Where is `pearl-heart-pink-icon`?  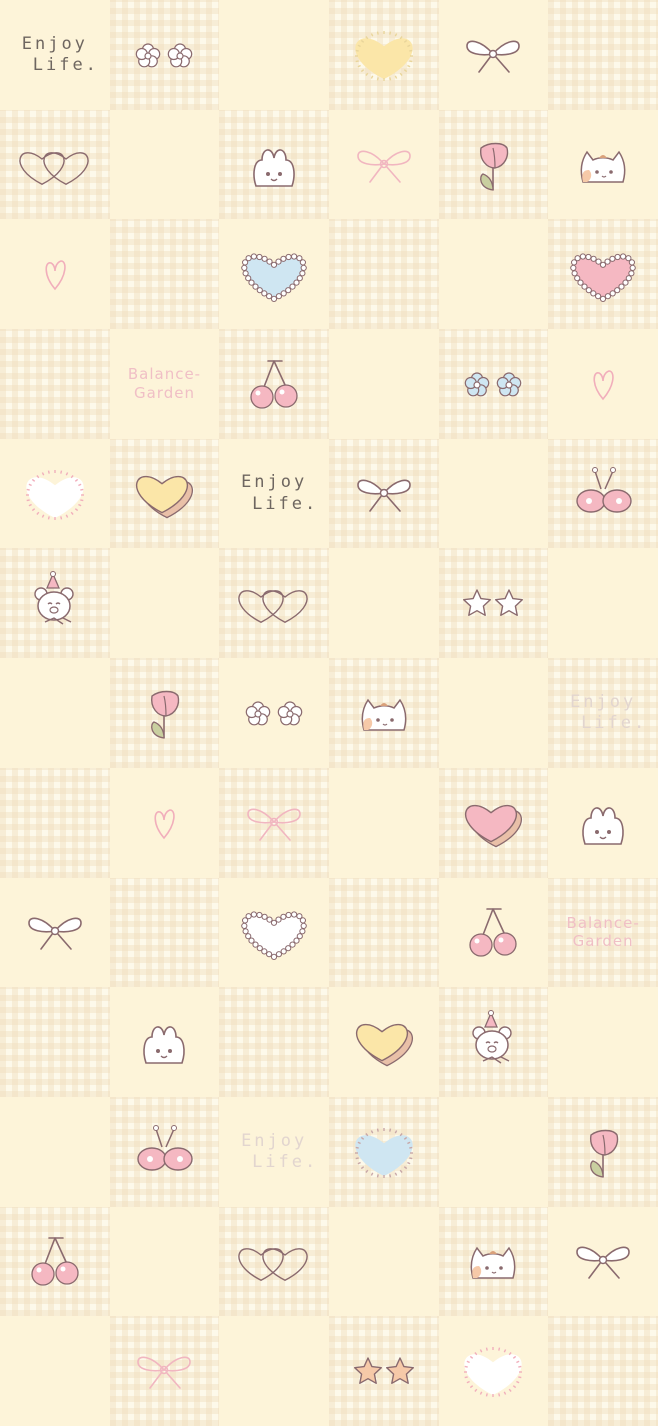 pearl-heart-pink-icon is located at coordinates (603, 274).